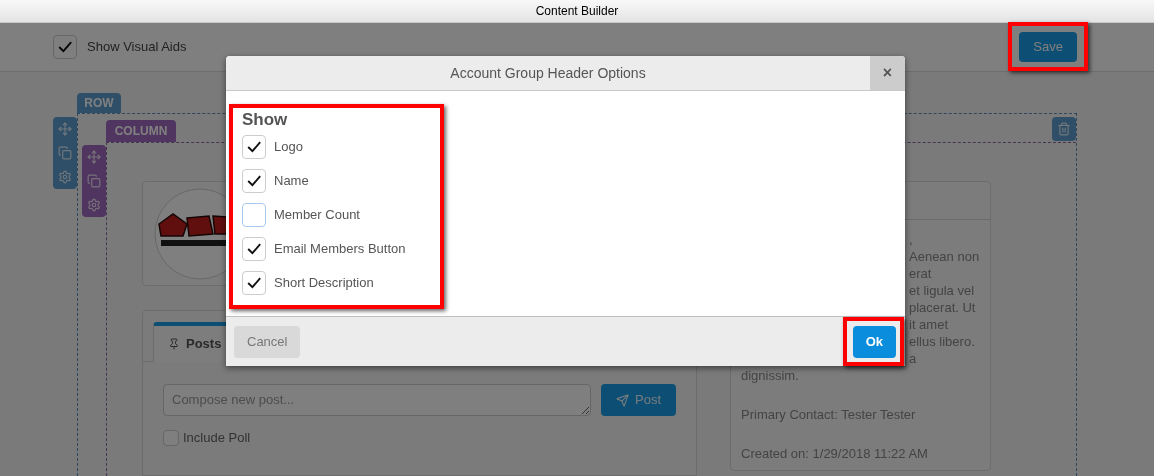 This screenshot has height=476, width=1154. Describe the element at coordinates (638, 400) in the screenshot. I see `post-button: Post` at that location.